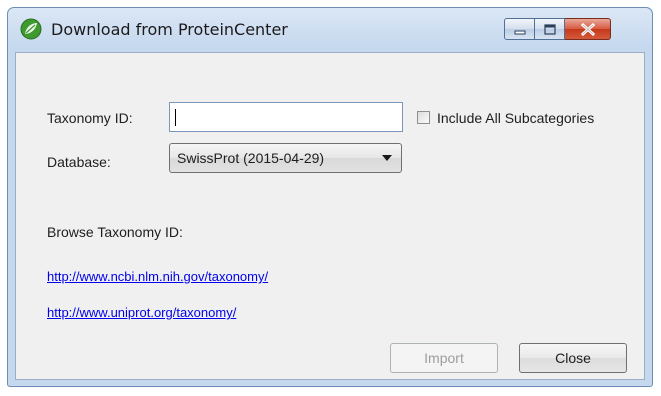 This screenshot has width=661, height=396. Describe the element at coordinates (90, 118) in the screenshot. I see `taxonomy-id-label: Taxonomy ID:` at that location.